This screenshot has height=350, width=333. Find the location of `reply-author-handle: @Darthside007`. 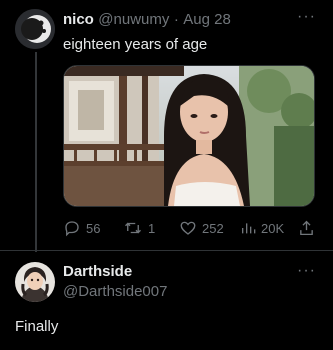

reply-author-handle: @Darthside007 is located at coordinates (115, 291).